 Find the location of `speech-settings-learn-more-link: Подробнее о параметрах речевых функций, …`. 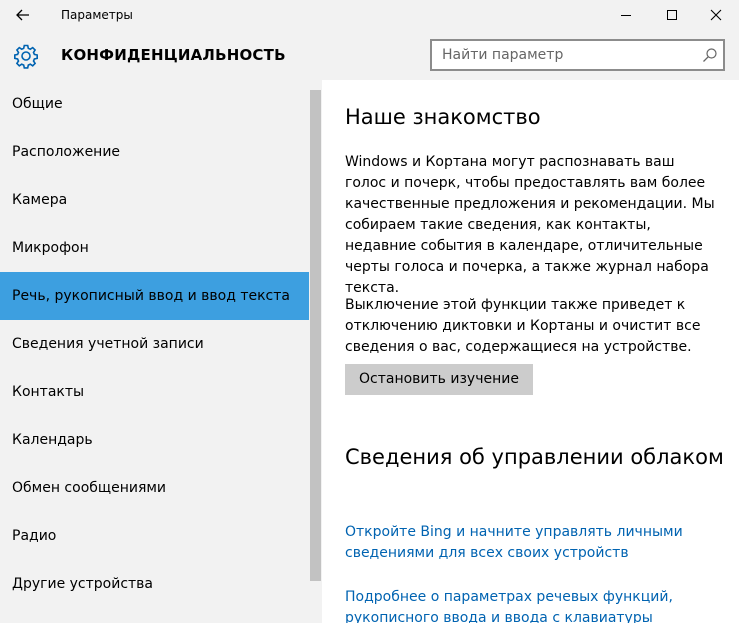

speech-settings-learn-more-link: Подробнее о параметрах речевых функций, … is located at coordinates (535, 605).